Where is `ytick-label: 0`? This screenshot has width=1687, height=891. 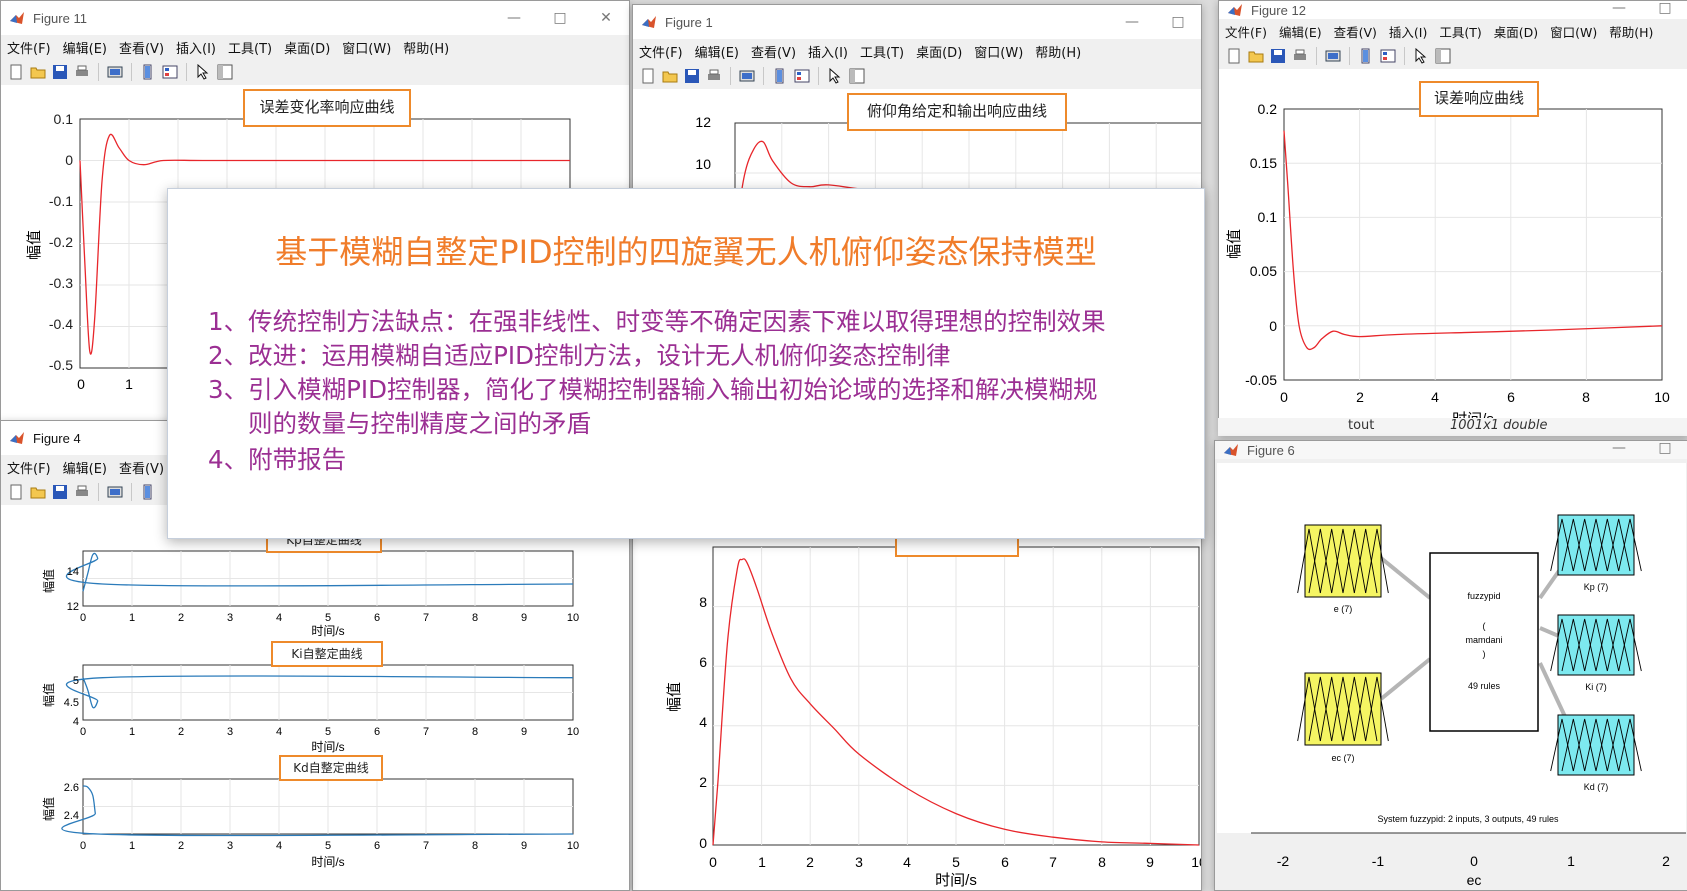
ytick-label: 0 is located at coordinates (703, 843).